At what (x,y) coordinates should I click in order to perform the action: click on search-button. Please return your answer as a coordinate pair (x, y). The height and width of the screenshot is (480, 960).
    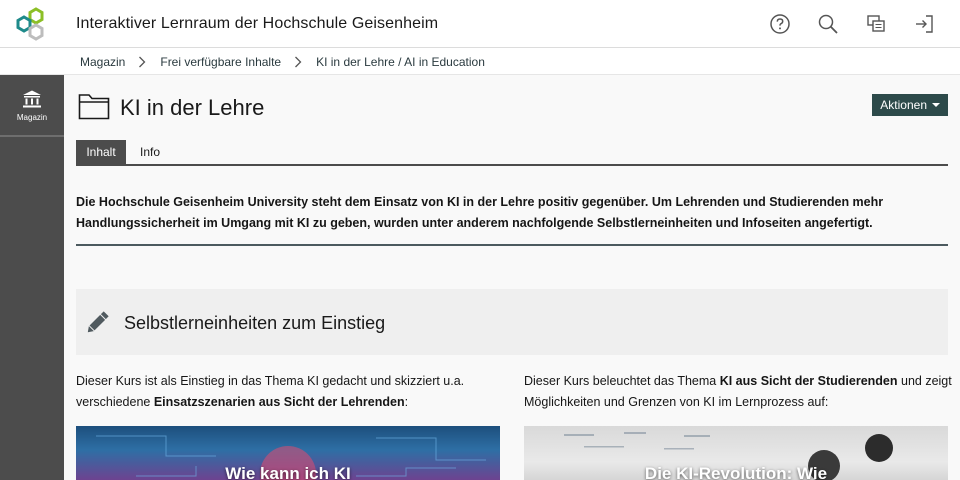
    Looking at the image, I should click on (828, 24).